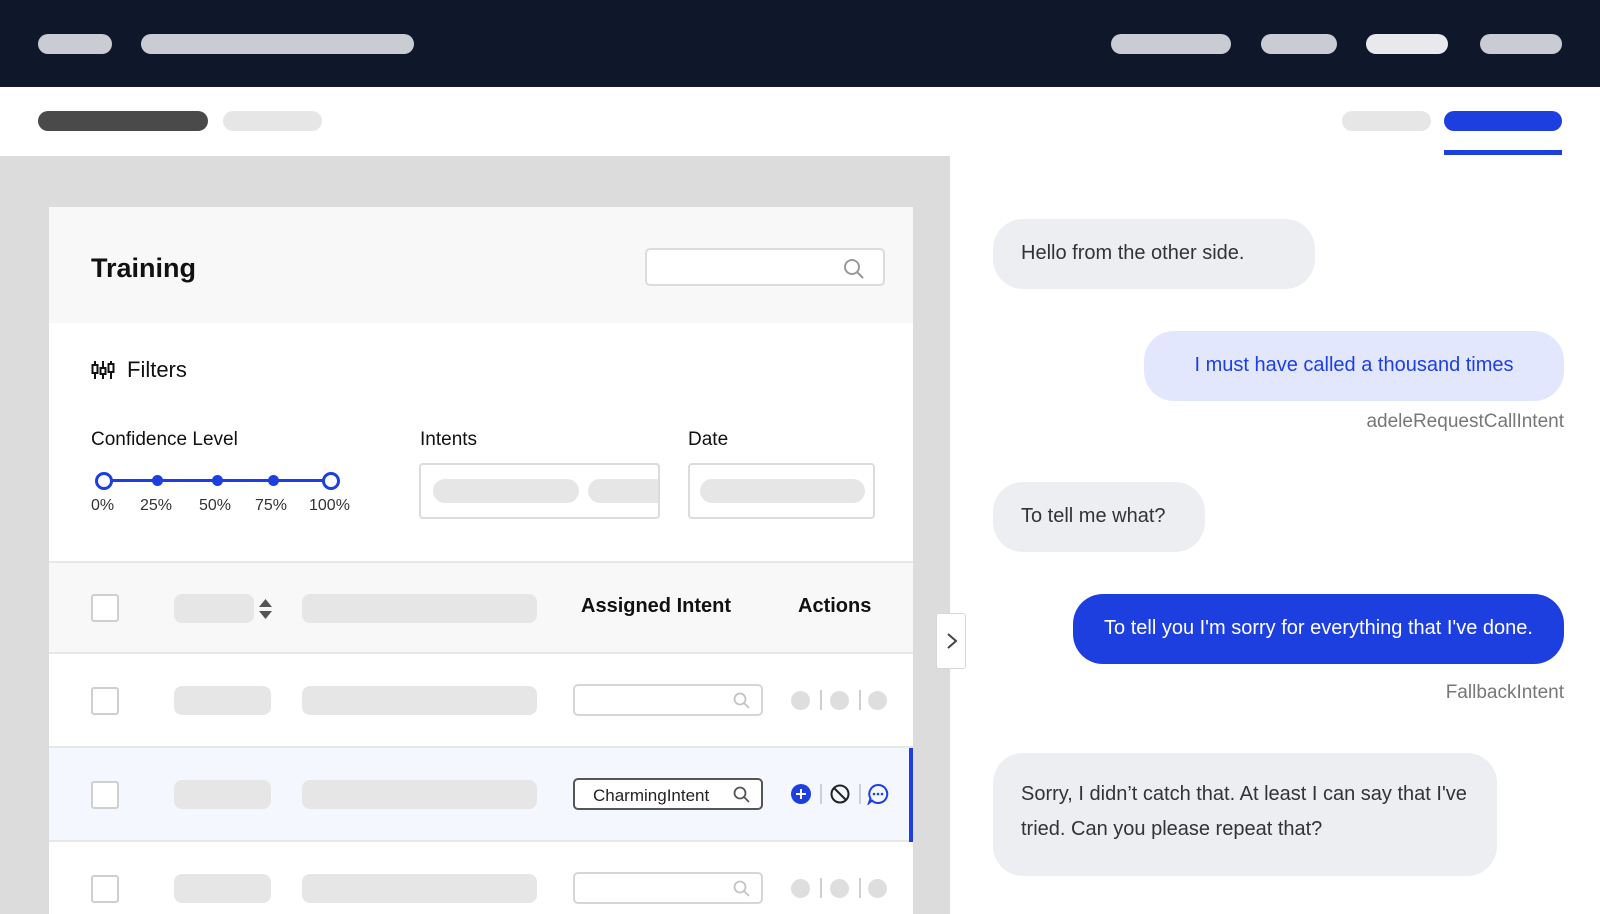 The height and width of the screenshot is (914, 1600). Describe the element at coordinates (840, 794) in the screenshot. I see `ignore-icon` at that location.